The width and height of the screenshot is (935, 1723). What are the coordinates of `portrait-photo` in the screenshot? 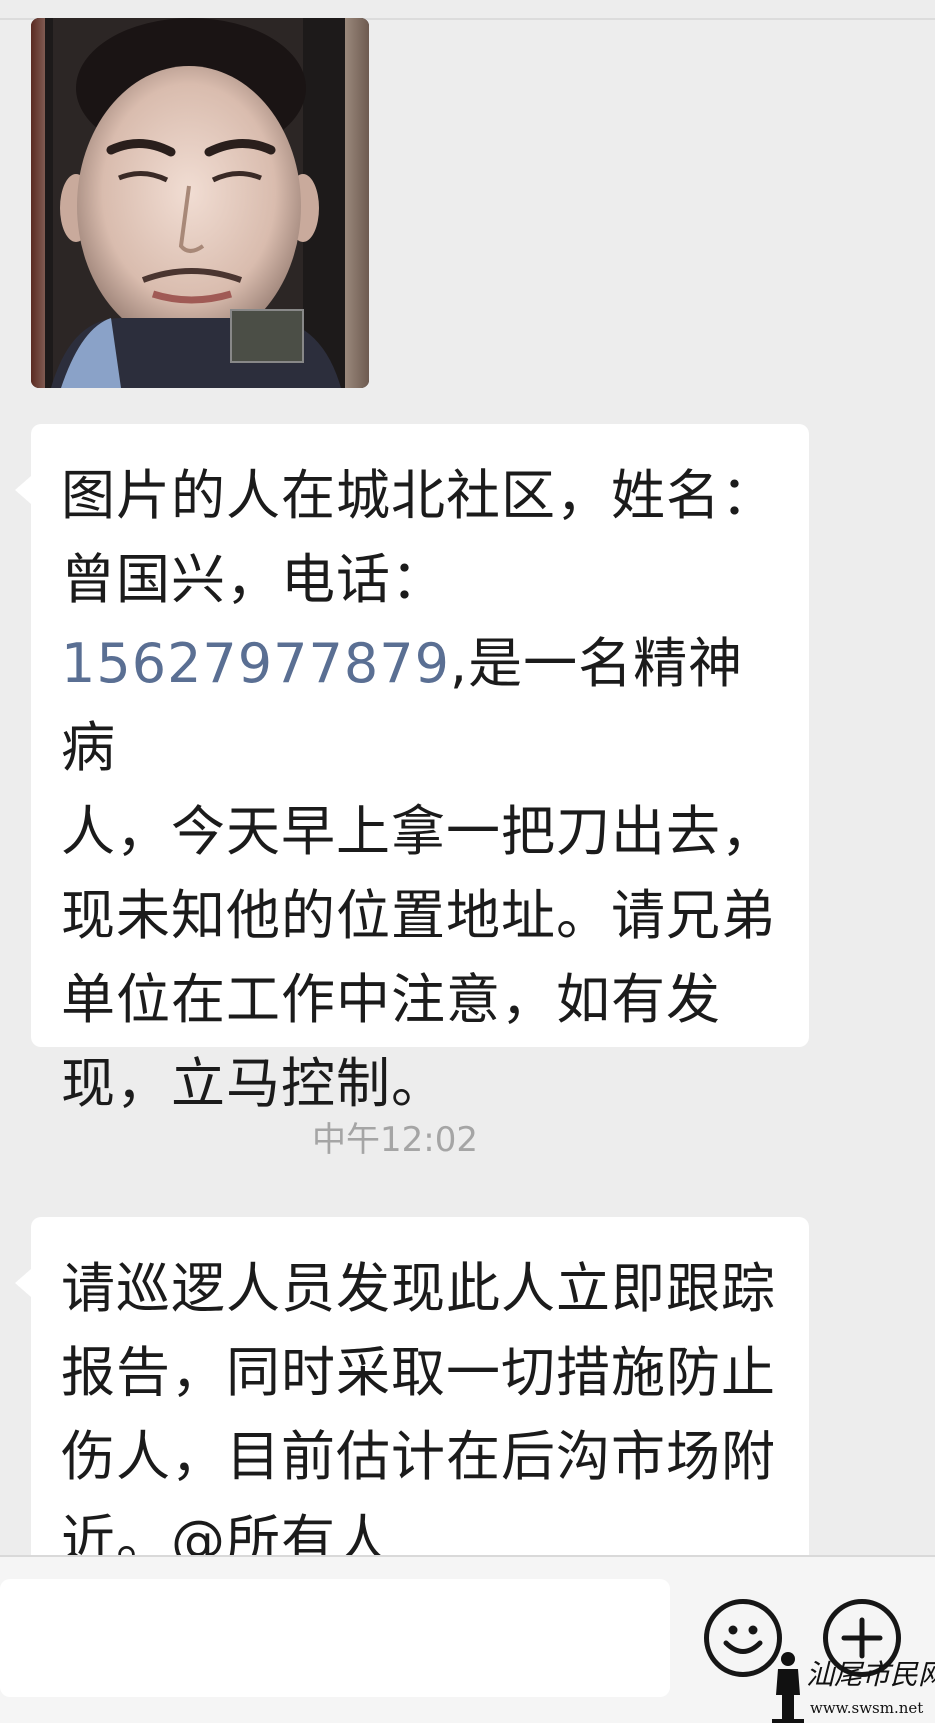 It's located at (200, 203).